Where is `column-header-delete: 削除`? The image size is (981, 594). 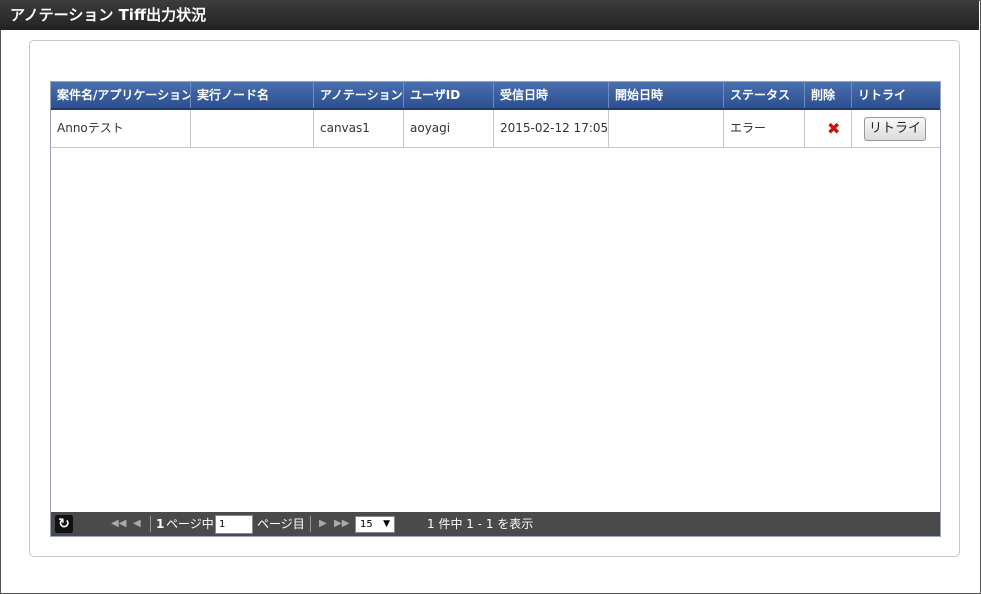 column-header-delete: 削除 is located at coordinates (828, 95).